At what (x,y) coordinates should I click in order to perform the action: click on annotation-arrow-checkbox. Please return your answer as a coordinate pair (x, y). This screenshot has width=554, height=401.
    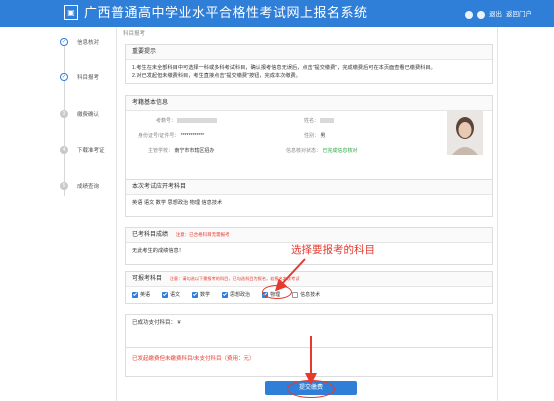
    Looking at the image, I should click on (290, 275).